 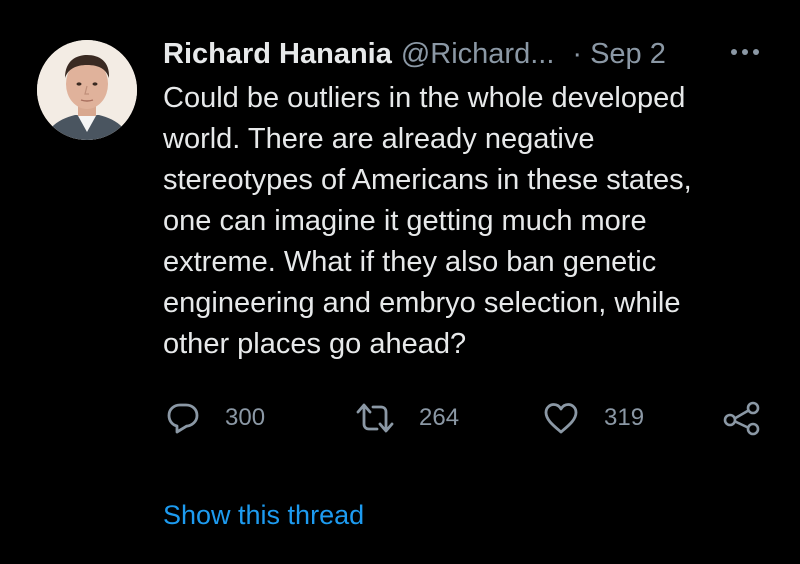 What do you see at coordinates (628, 54) in the screenshot?
I see `tweet-timestamp: Sep 2` at bounding box center [628, 54].